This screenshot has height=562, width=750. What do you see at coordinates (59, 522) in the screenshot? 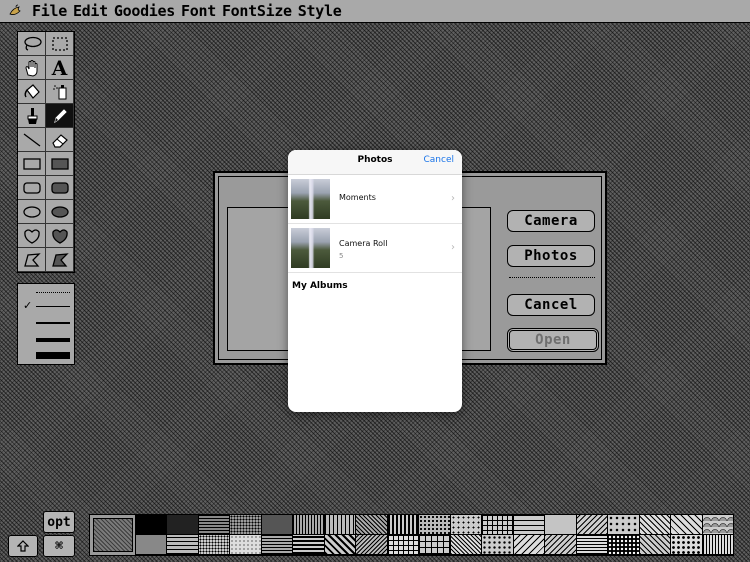
I see `option-key: opt` at bounding box center [59, 522].